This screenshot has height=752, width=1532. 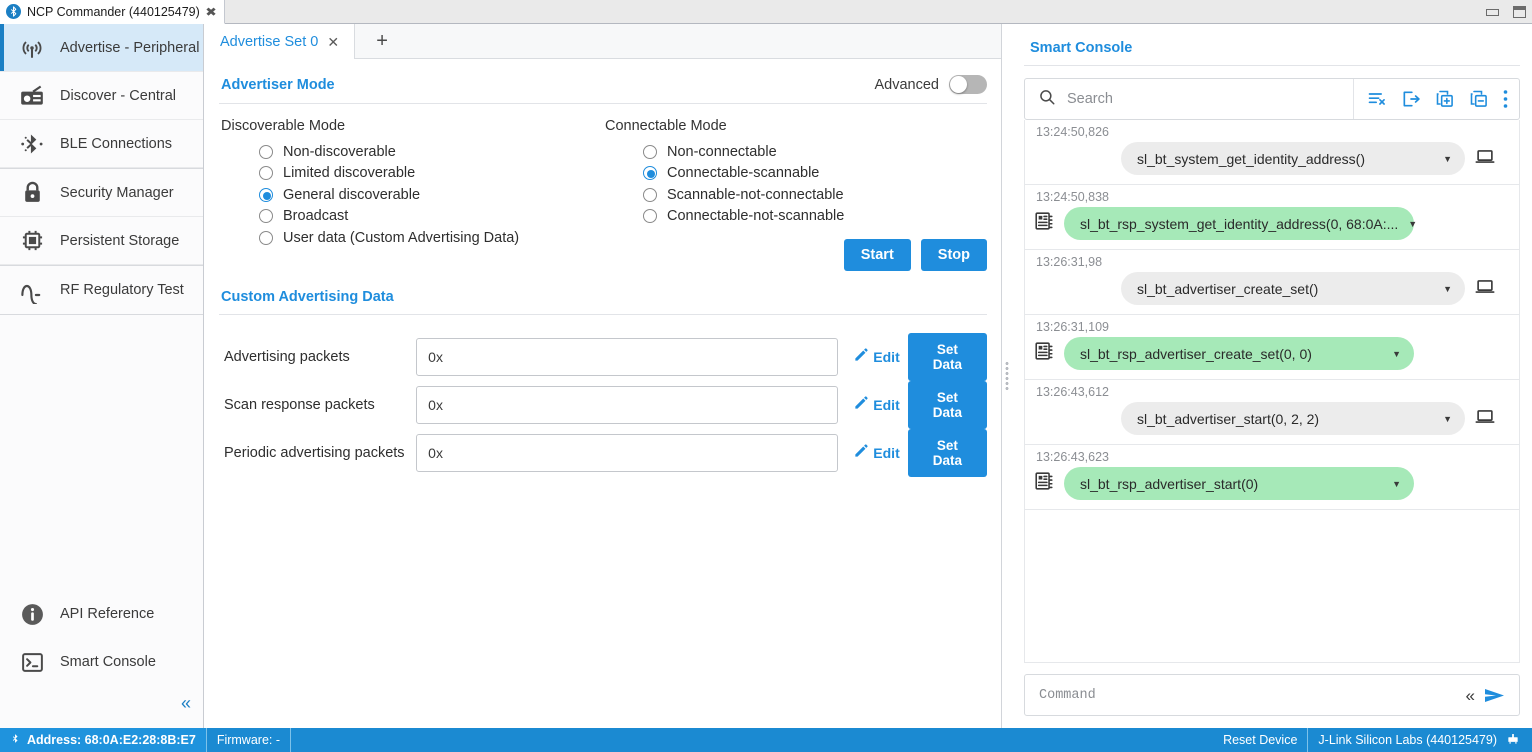 I want to click on close-icon: ✕, so click(x=333, y=42).